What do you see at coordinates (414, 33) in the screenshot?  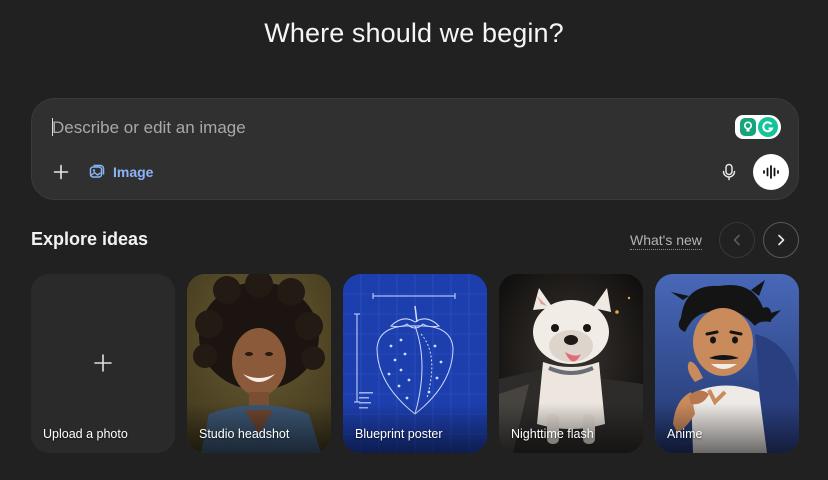 I see `page-title: Where should we begin?` at bounding box center [414, 33].